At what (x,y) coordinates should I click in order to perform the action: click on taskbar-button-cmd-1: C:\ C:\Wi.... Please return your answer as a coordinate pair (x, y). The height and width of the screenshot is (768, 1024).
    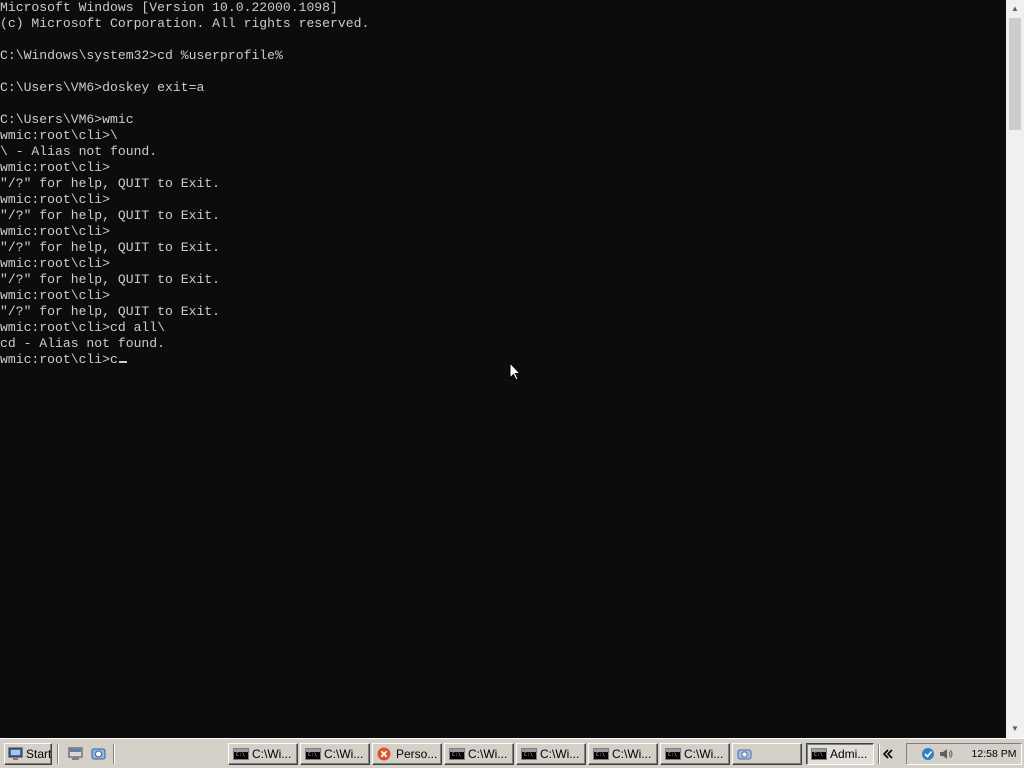
    Looking at the image, I should click on (263, 754).